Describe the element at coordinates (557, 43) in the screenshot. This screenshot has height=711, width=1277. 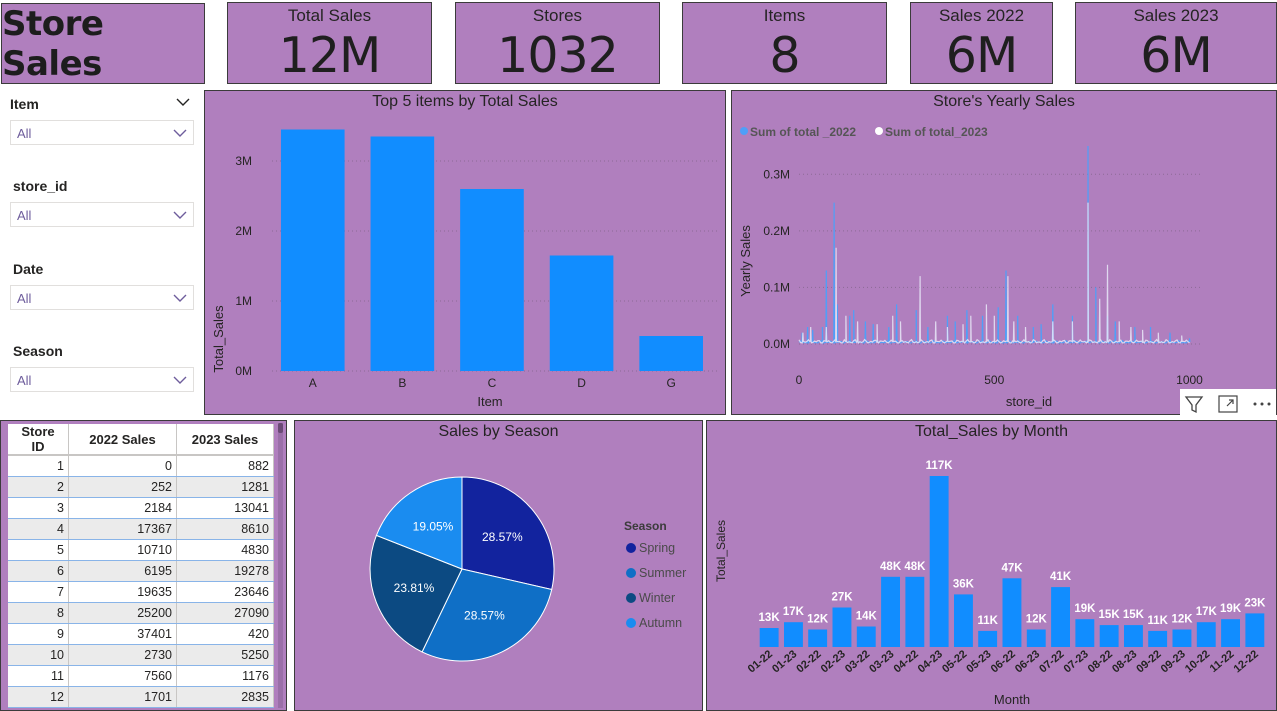
I see `kpi-card-stores: Stores 1032` at that location.